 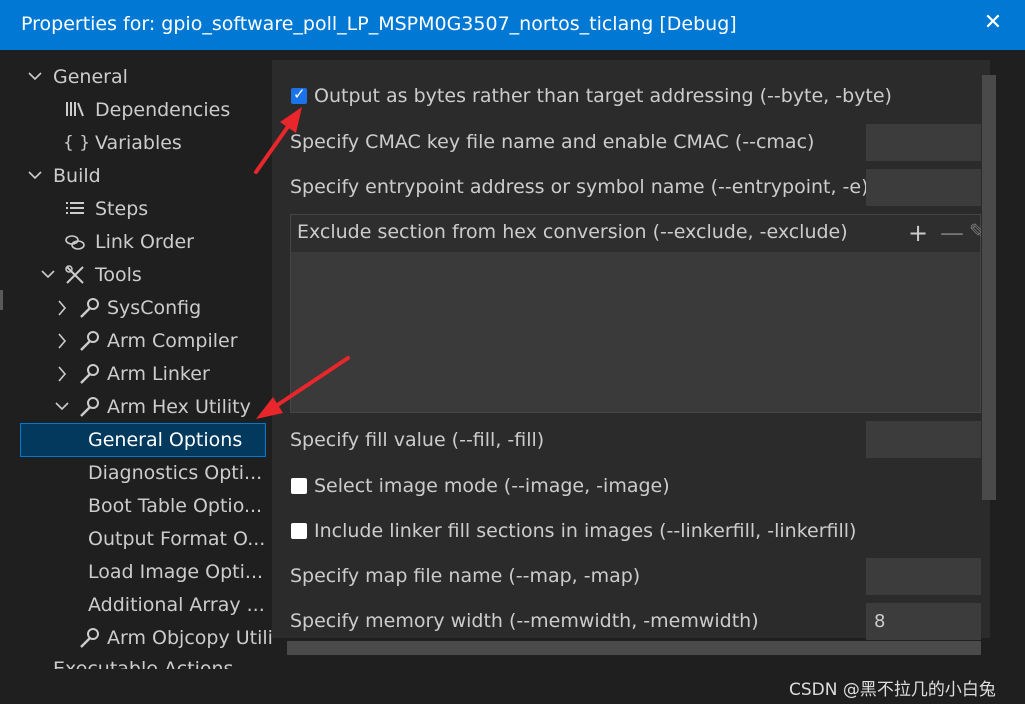 I want to click on annotation-arrows, so click(x=302, y=263).